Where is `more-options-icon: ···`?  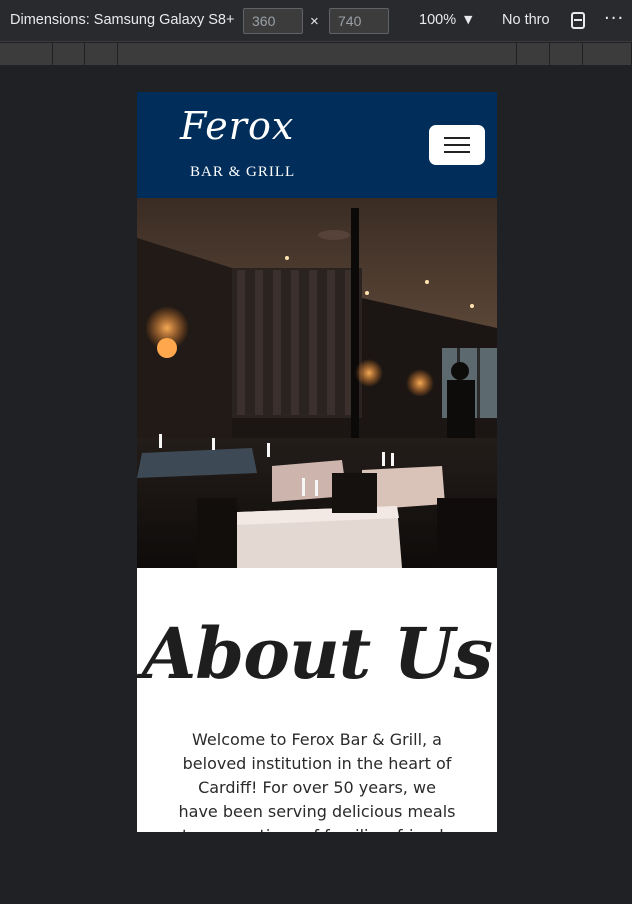
more-options-icon: ··· is located at coordinates (614, 18).